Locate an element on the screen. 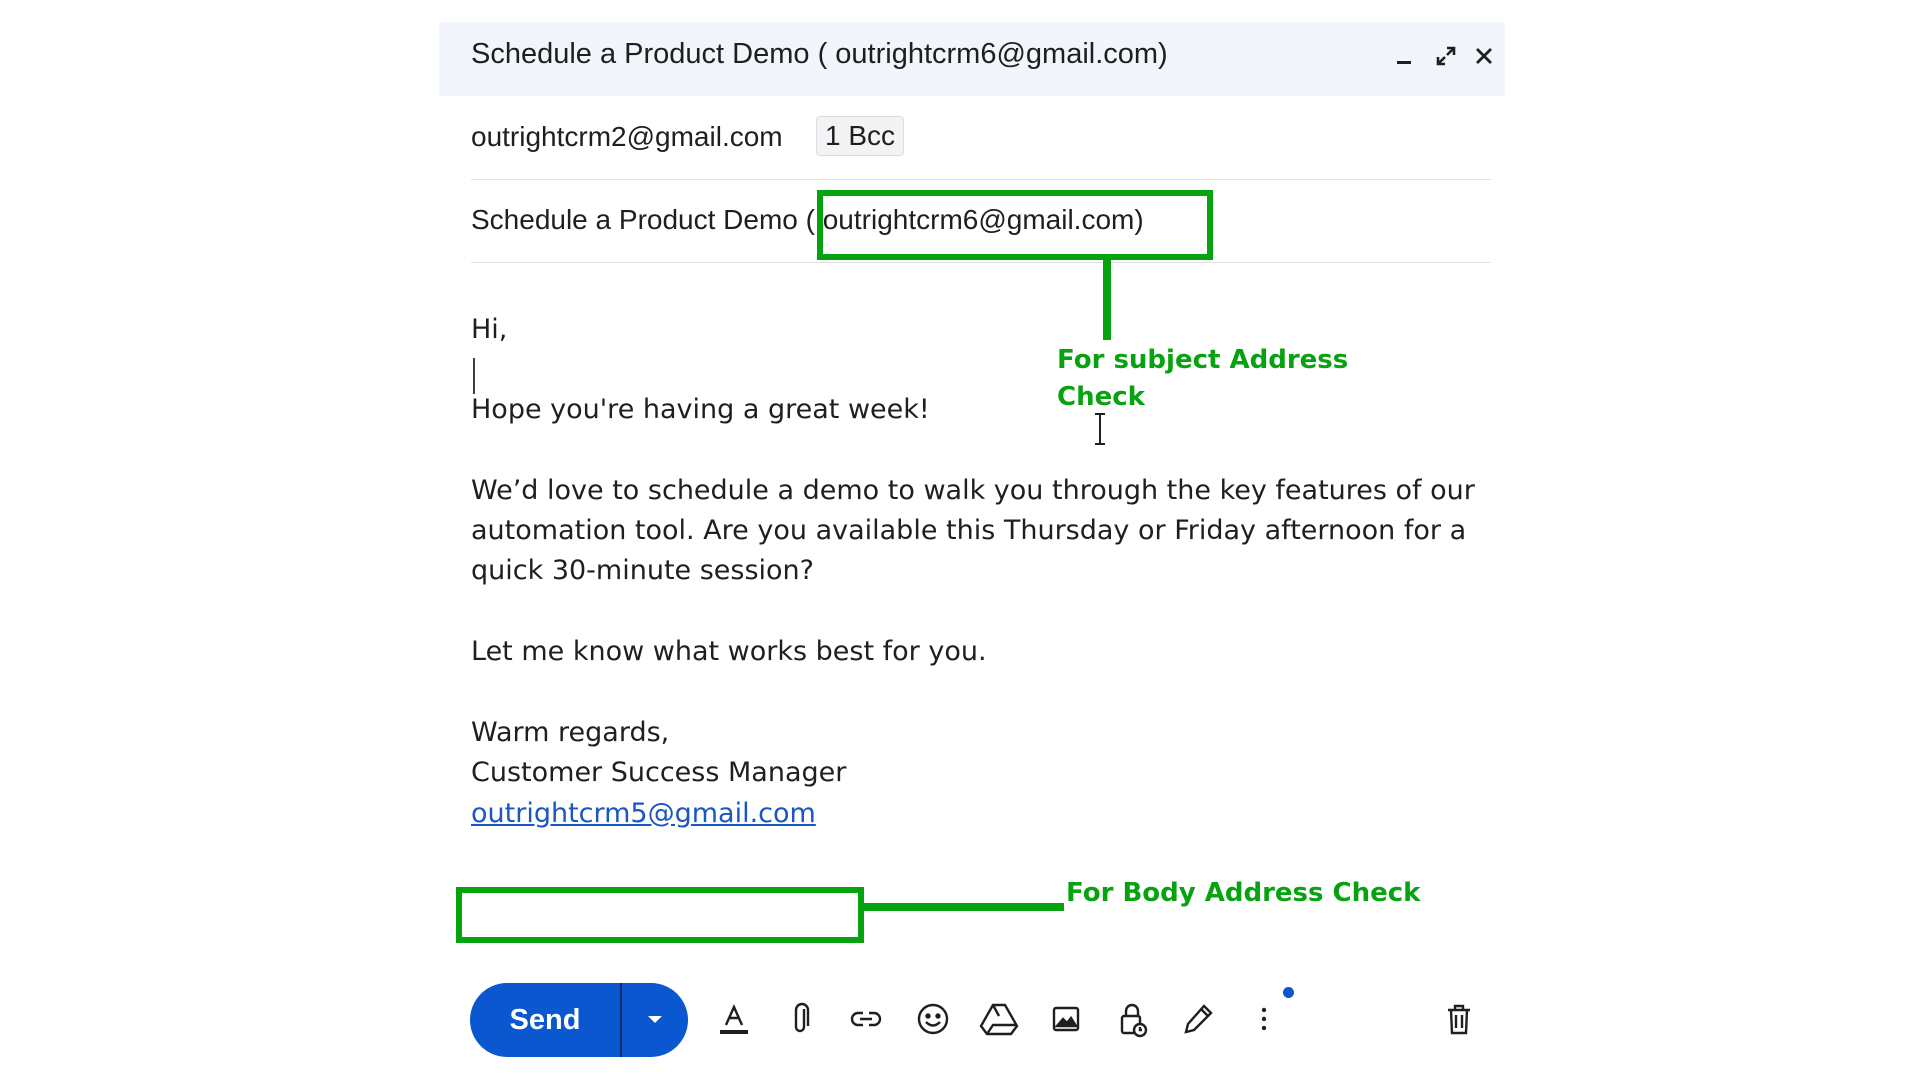 This screenshot has height=1080, width=1920. attach-icon is located at coordinates (800, 1019).